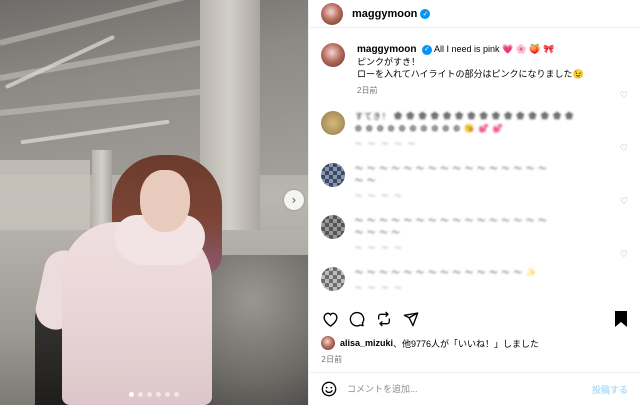 The image size is (640, 405). Describe the element at coordinates (480, 144) in the screenshot. I see `comment-meta: 〜 〜 〜 〜 〜` at that location.